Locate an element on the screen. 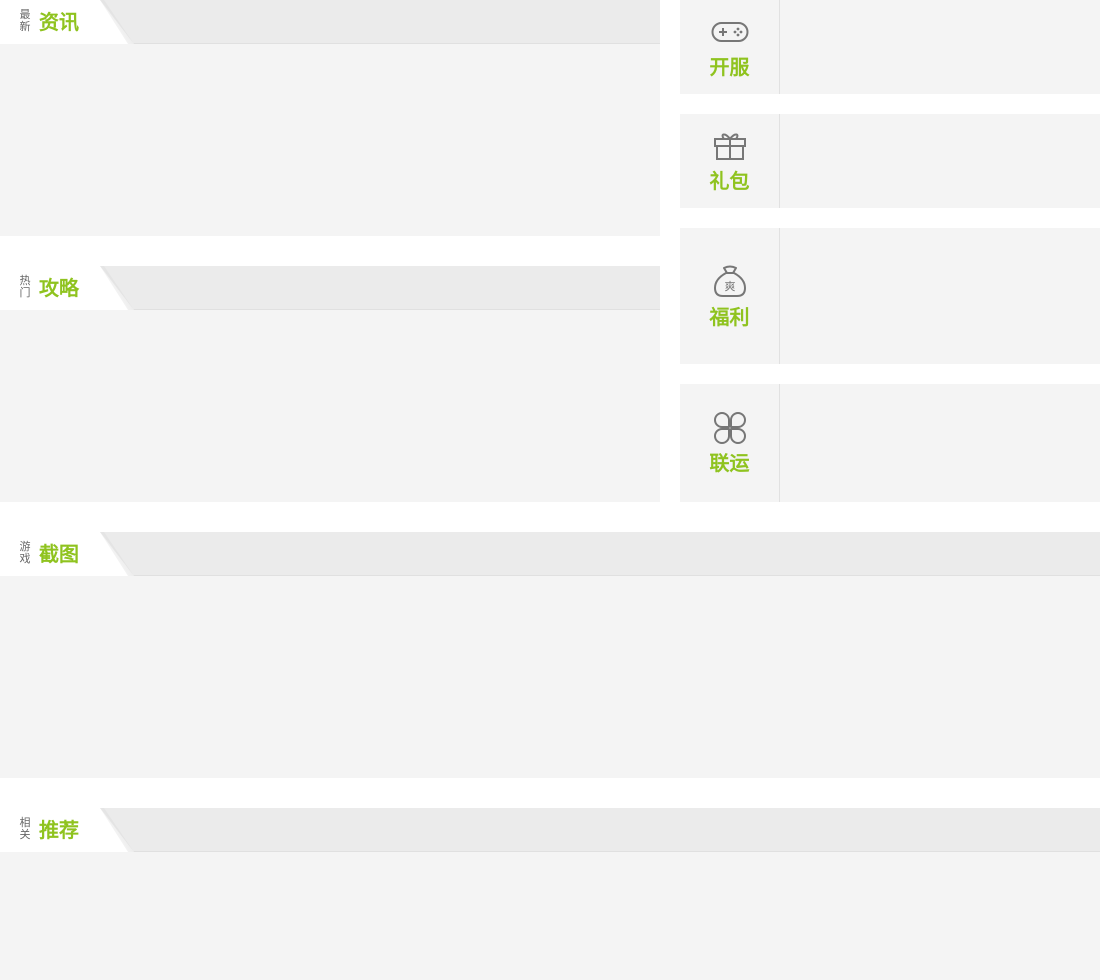 This screenshot has height=980, width=1100. gamepad-icon is located at coordinates (730, 32).